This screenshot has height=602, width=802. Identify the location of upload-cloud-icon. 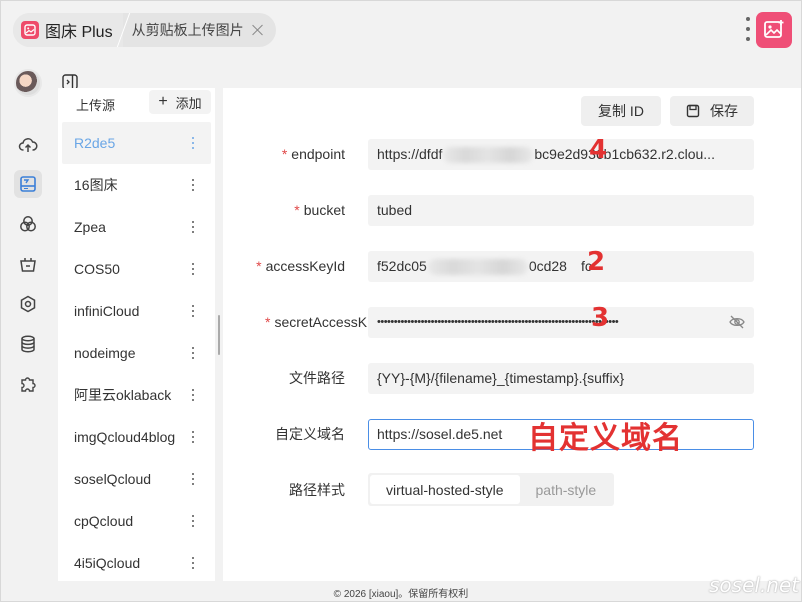
(28, 145).